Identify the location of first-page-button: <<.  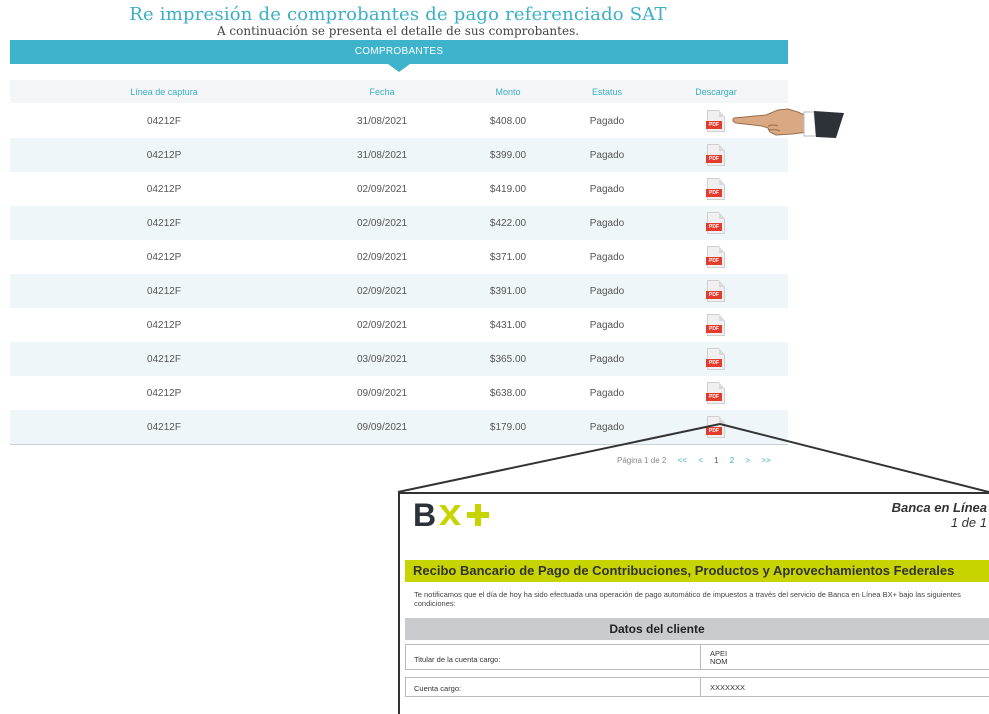
(682, 460).